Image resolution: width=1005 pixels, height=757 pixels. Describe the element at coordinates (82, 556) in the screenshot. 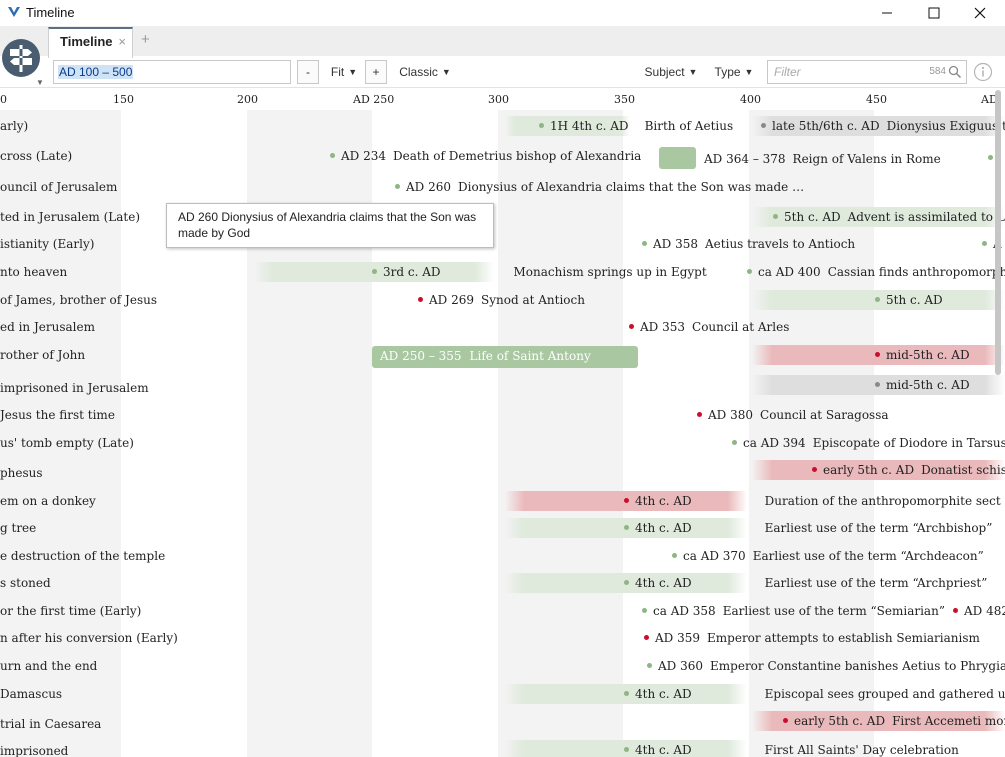

I see `row-label: e destruction of the temple` at that location.